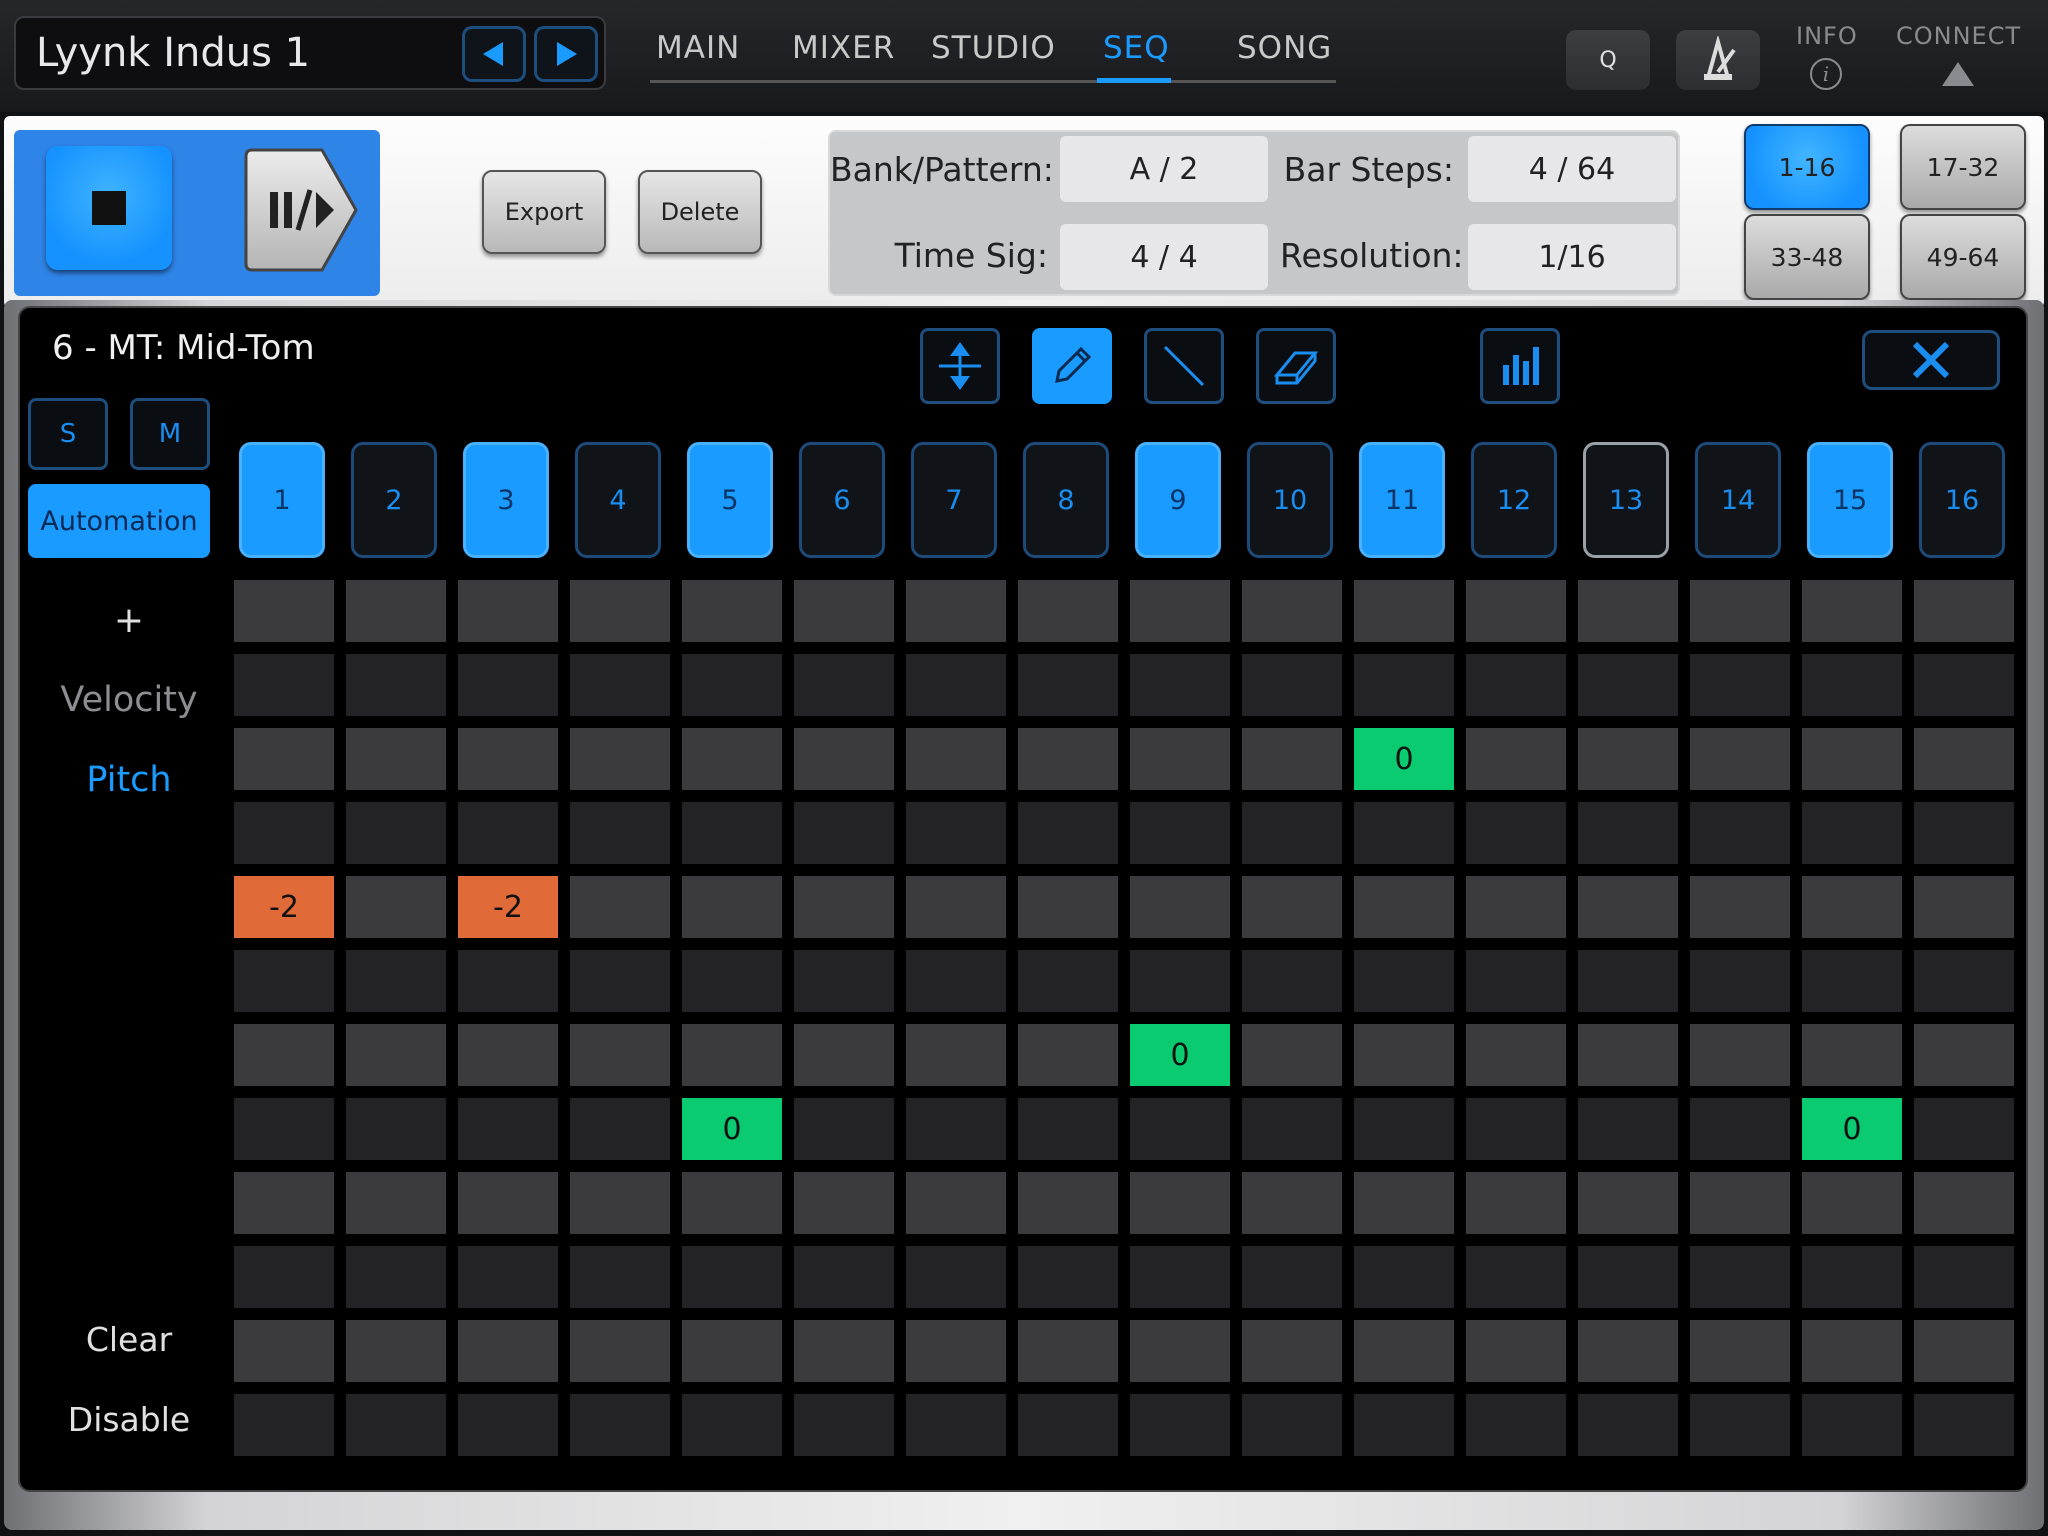 Image resolution: width=2048 pixels, height=1536 pixels. Describe the element at coordinates (1066, 500) in the screenshot. I see `step-button-8: 8` at that location.